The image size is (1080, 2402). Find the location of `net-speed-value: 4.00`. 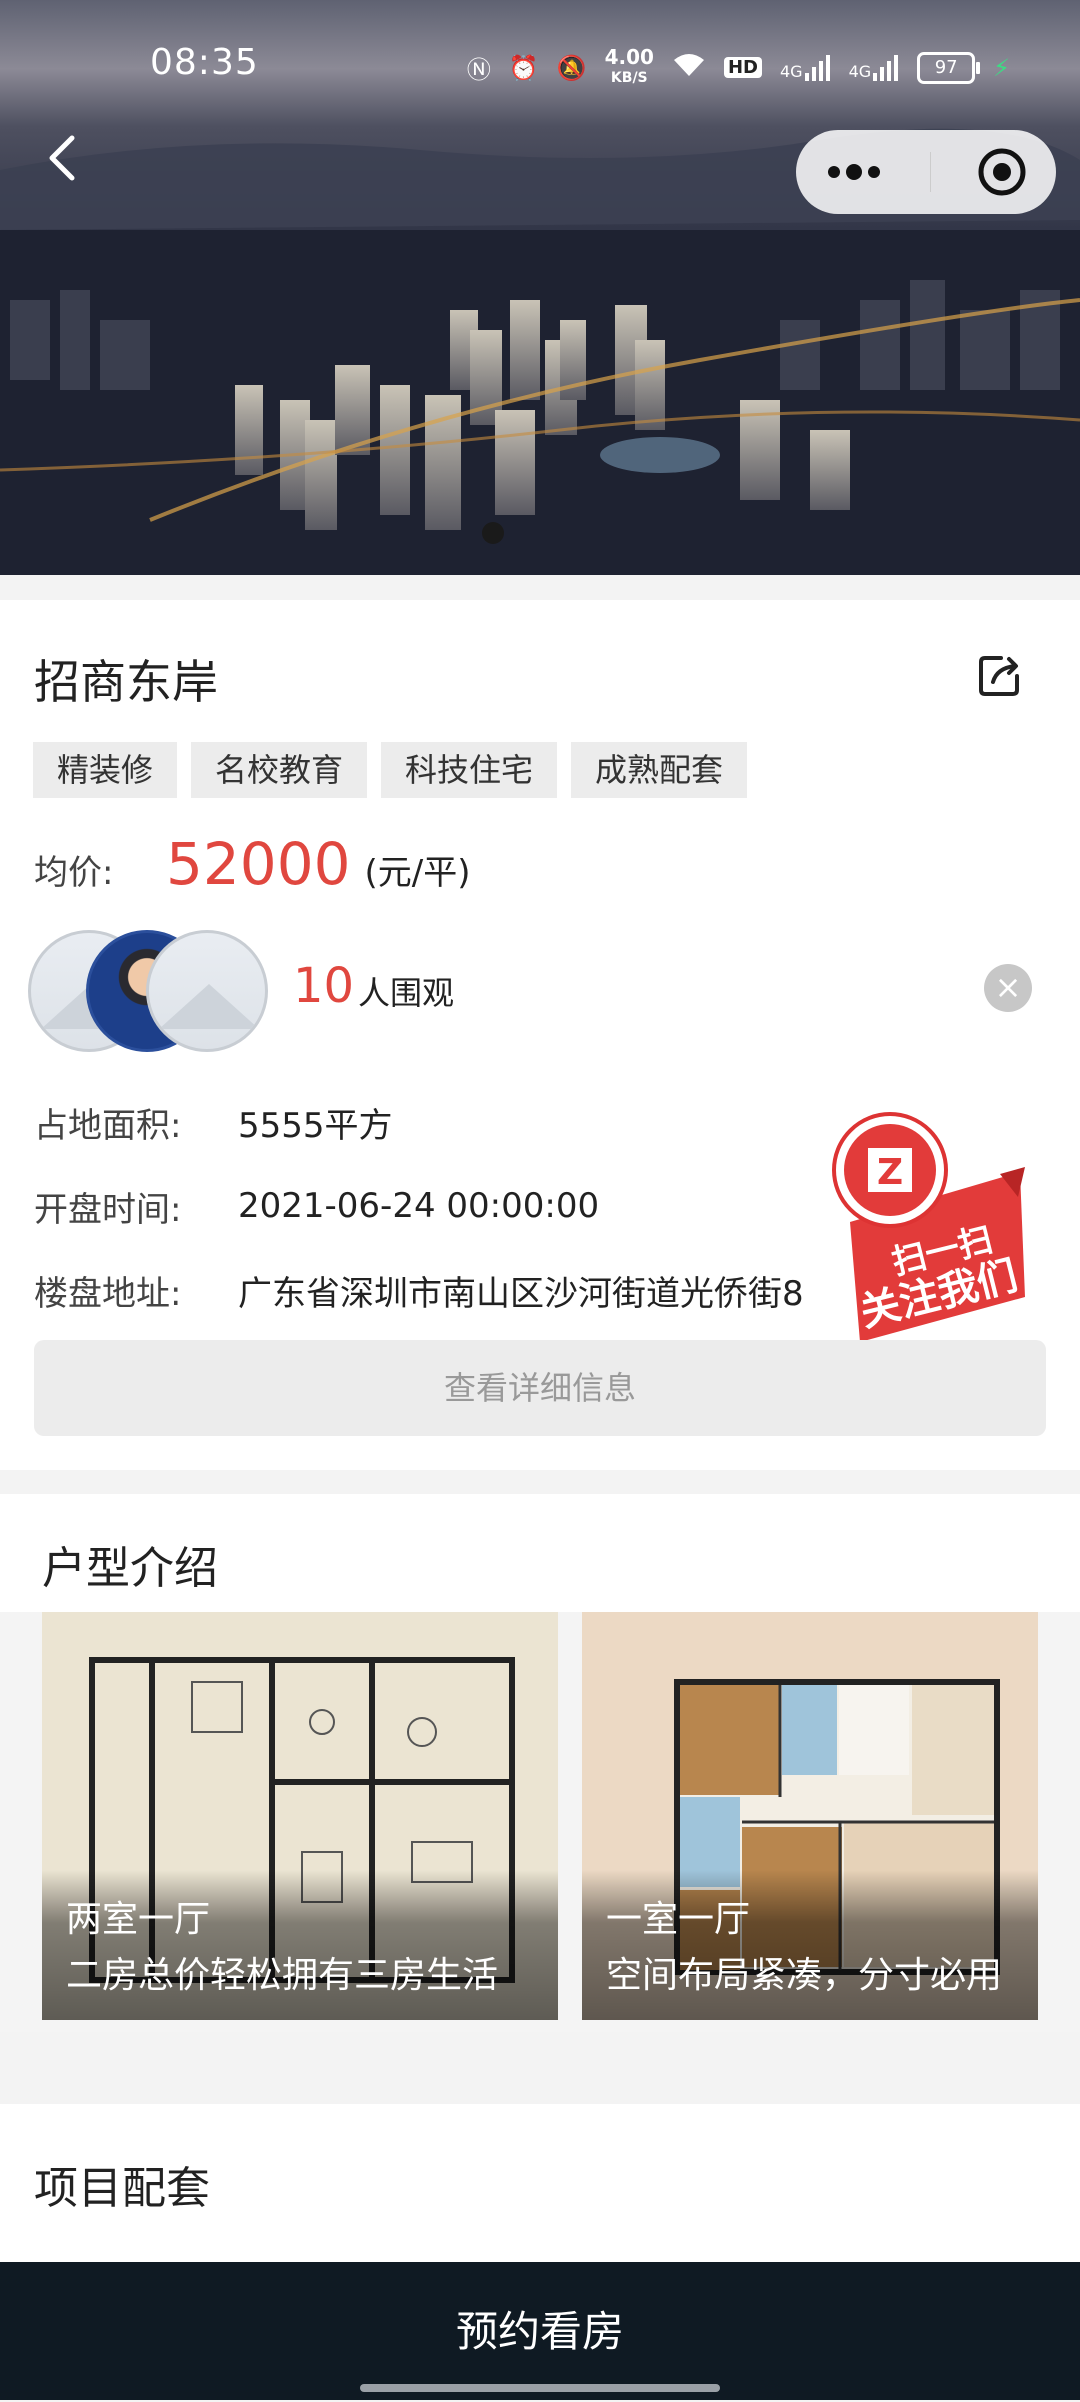

net-speed-value: 4.00 is located at coordinates (629, 57).